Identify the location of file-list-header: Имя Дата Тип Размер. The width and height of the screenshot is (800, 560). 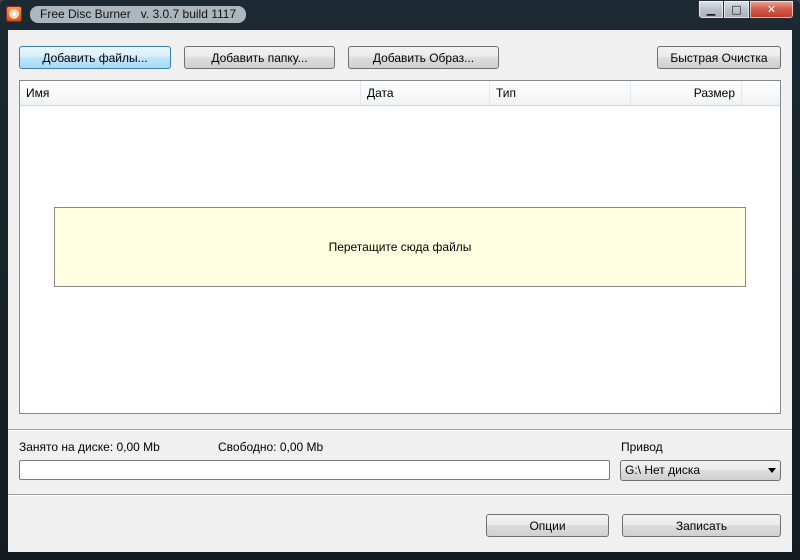
(400, 93).